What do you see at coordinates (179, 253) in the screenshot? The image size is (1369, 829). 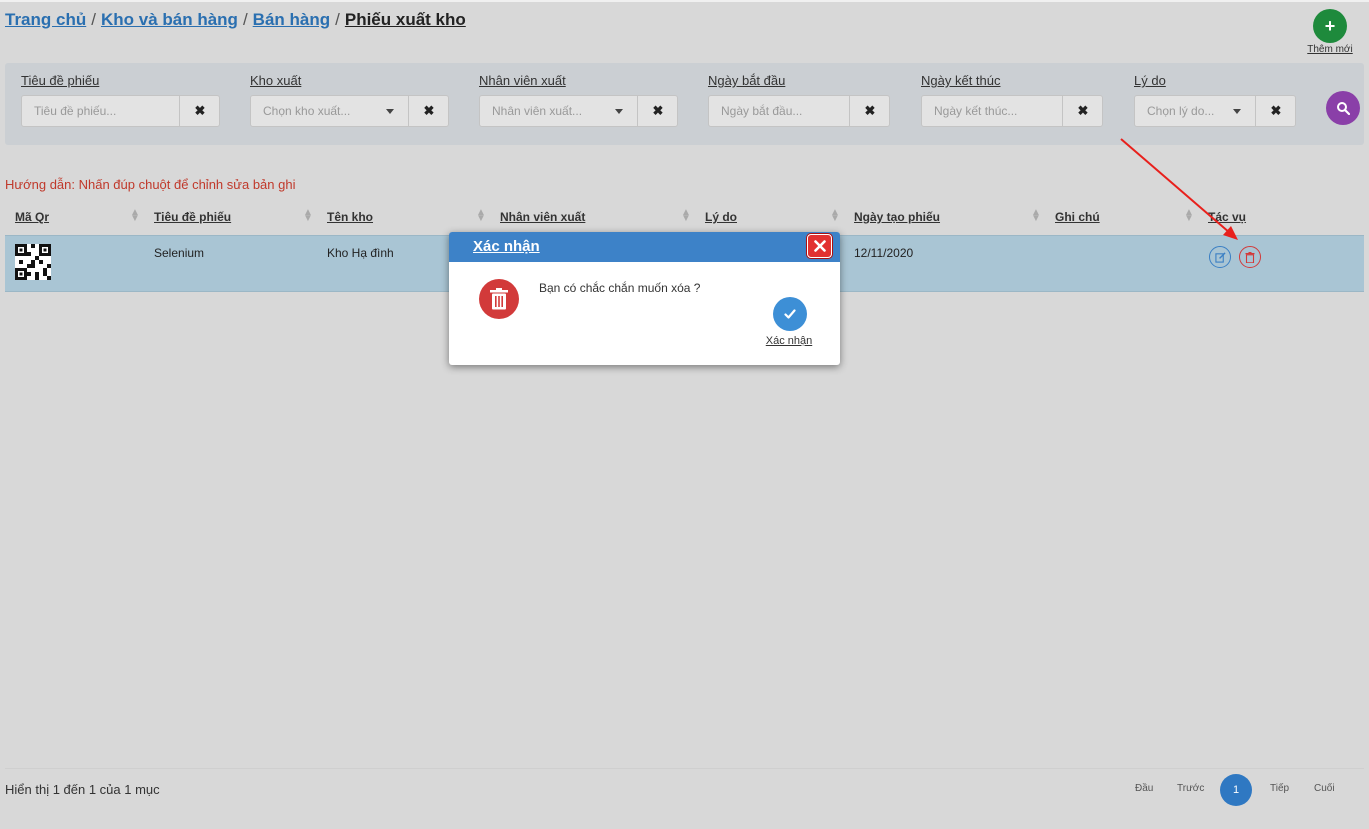 I see `cell-title: Selenium` at bounding box center [179, 253].